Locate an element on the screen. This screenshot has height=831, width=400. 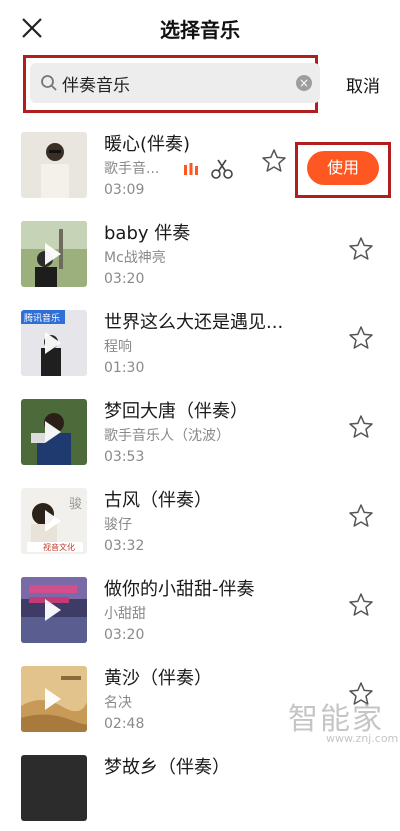
song-title: 黄沙（伴奏） is located at coordinates (158, 678).